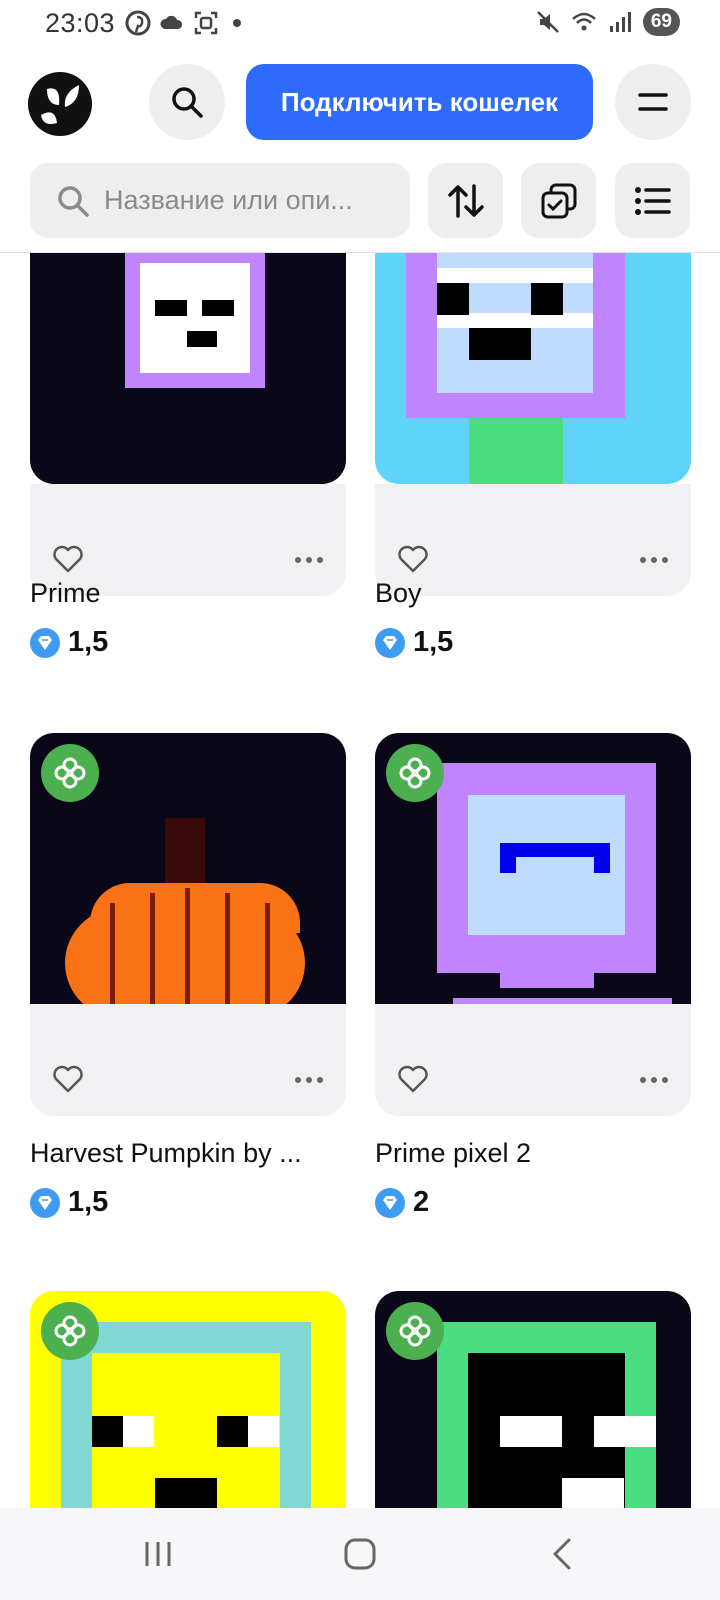 The image size is (720, 1600). I want to click on signal-icon, so click(620, 22).